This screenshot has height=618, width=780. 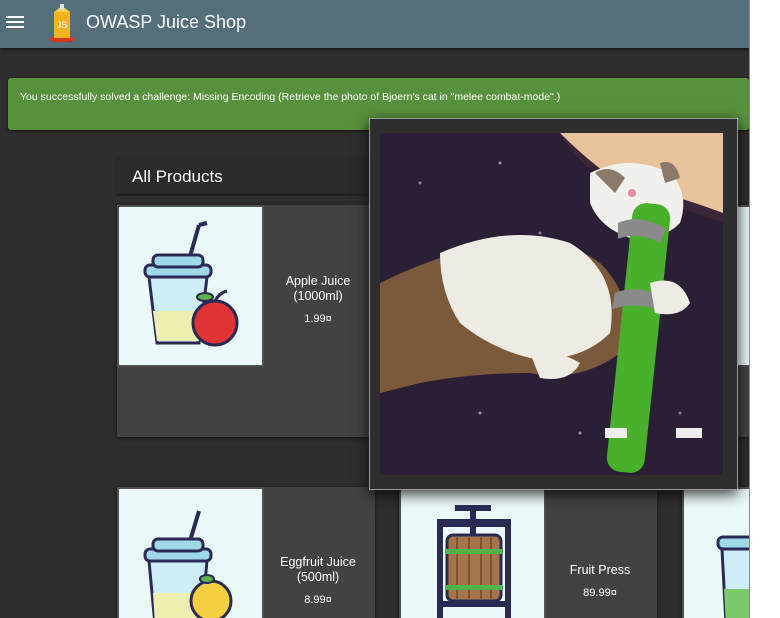 I want to click on product-price: 1.99¤, so click(x=318, y=319).